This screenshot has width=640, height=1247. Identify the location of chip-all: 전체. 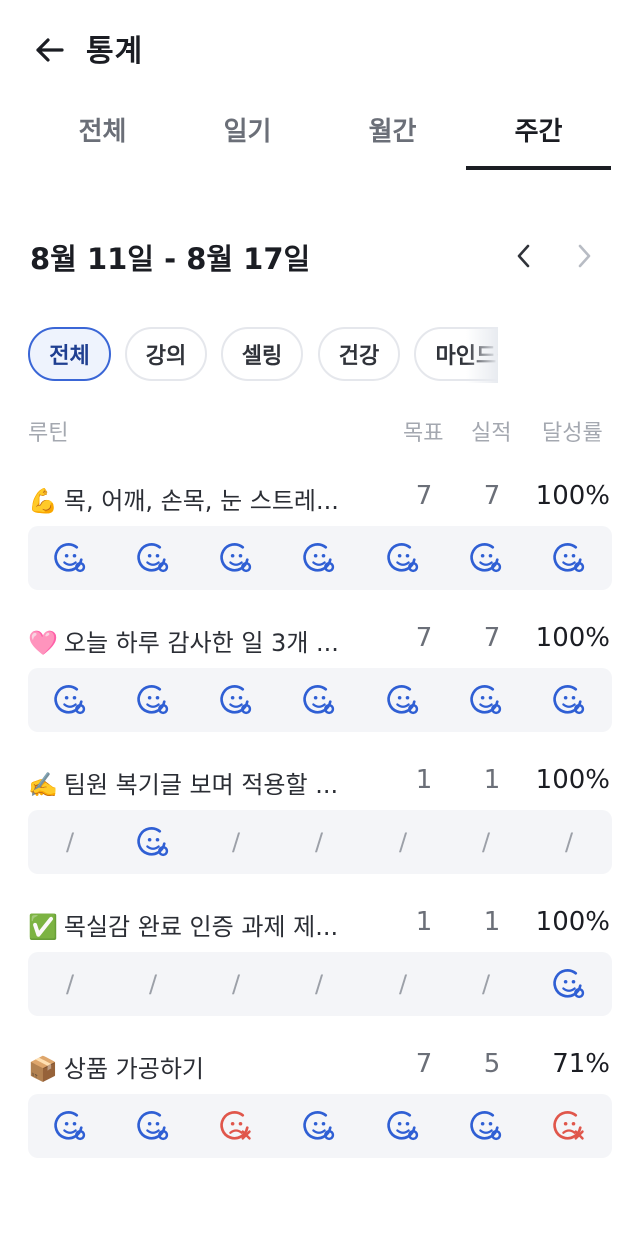
(69, 354).